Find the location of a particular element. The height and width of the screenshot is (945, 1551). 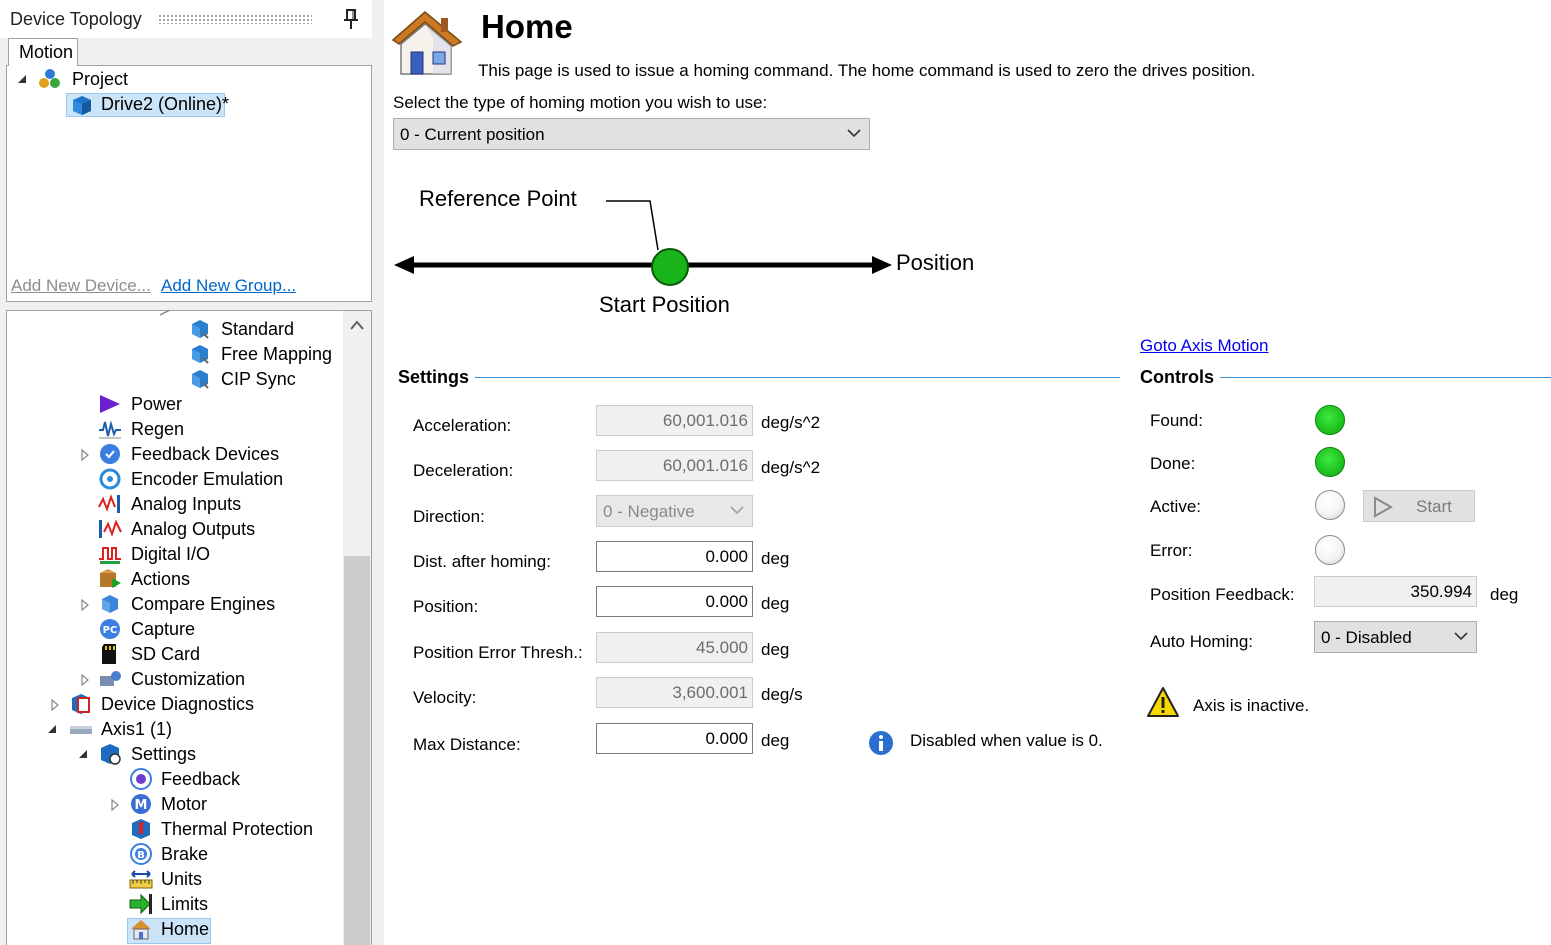

reference-point-label: Reference Point is located at coordinates (498, 198).